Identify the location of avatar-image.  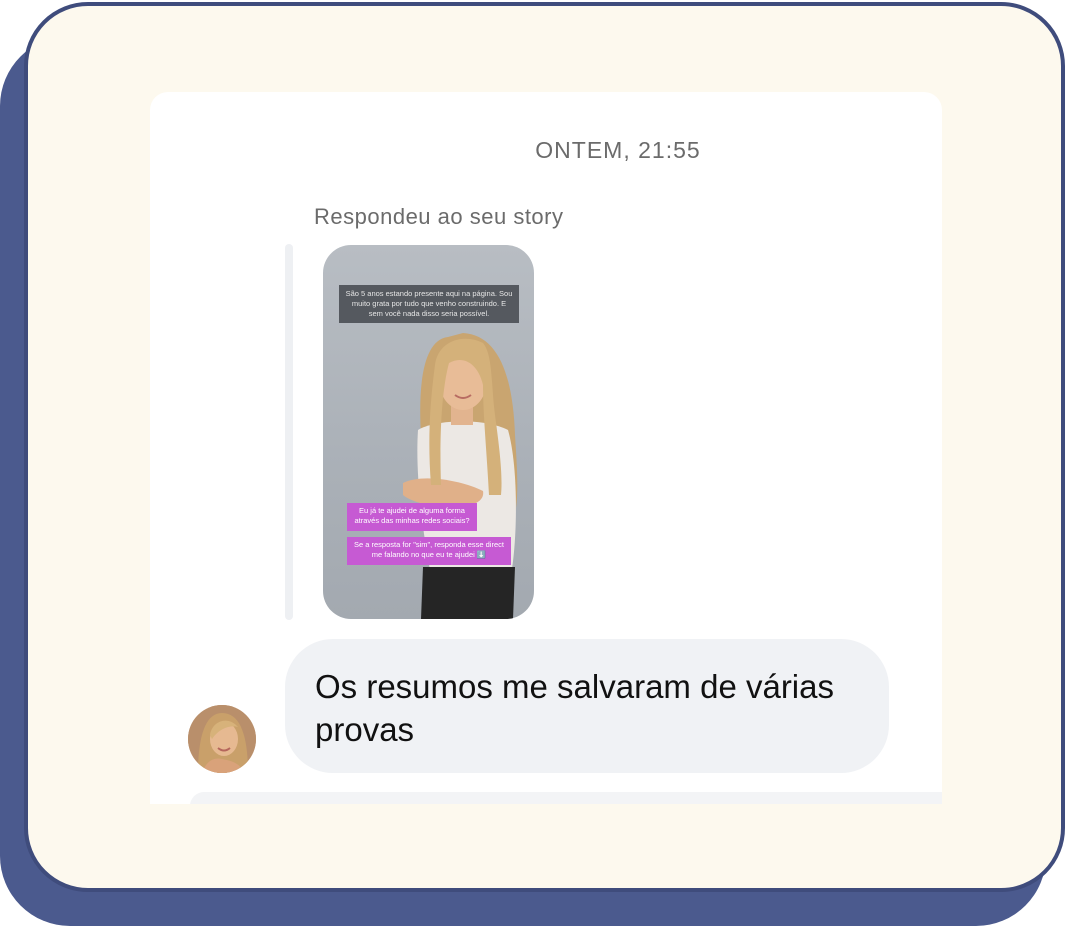
(222, 739).